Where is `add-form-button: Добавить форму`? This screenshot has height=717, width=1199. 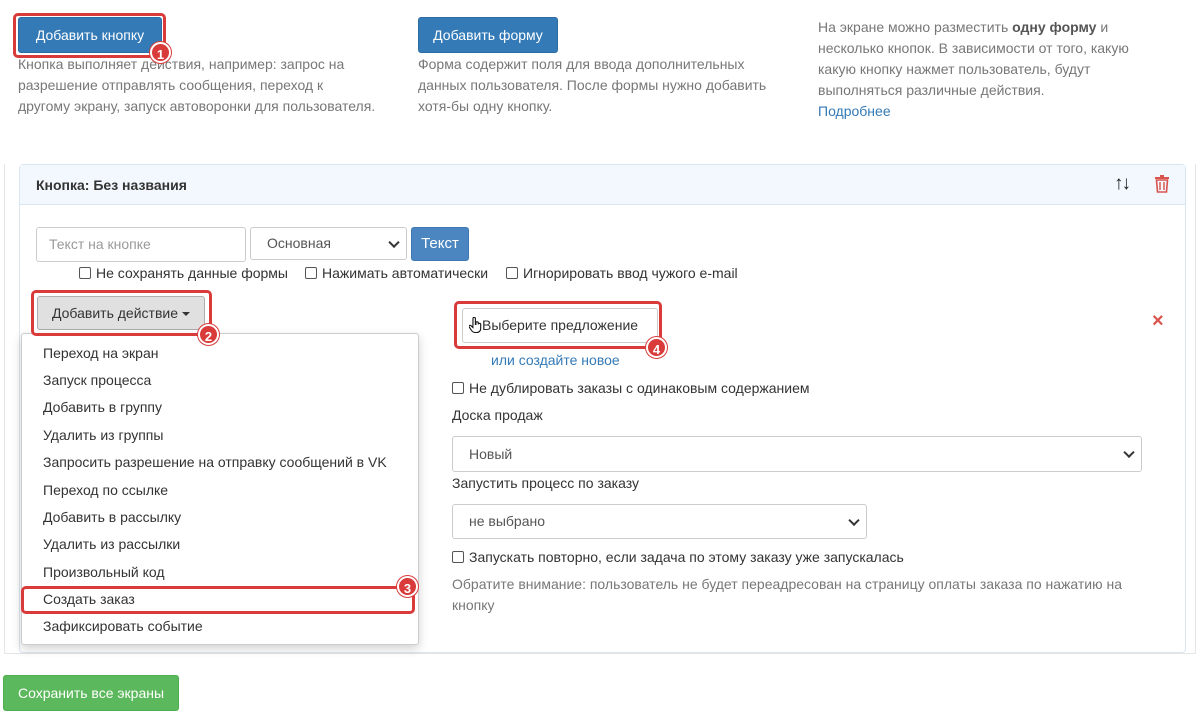 add-form-button: Добавить форму is located at coordinates (488, 35).